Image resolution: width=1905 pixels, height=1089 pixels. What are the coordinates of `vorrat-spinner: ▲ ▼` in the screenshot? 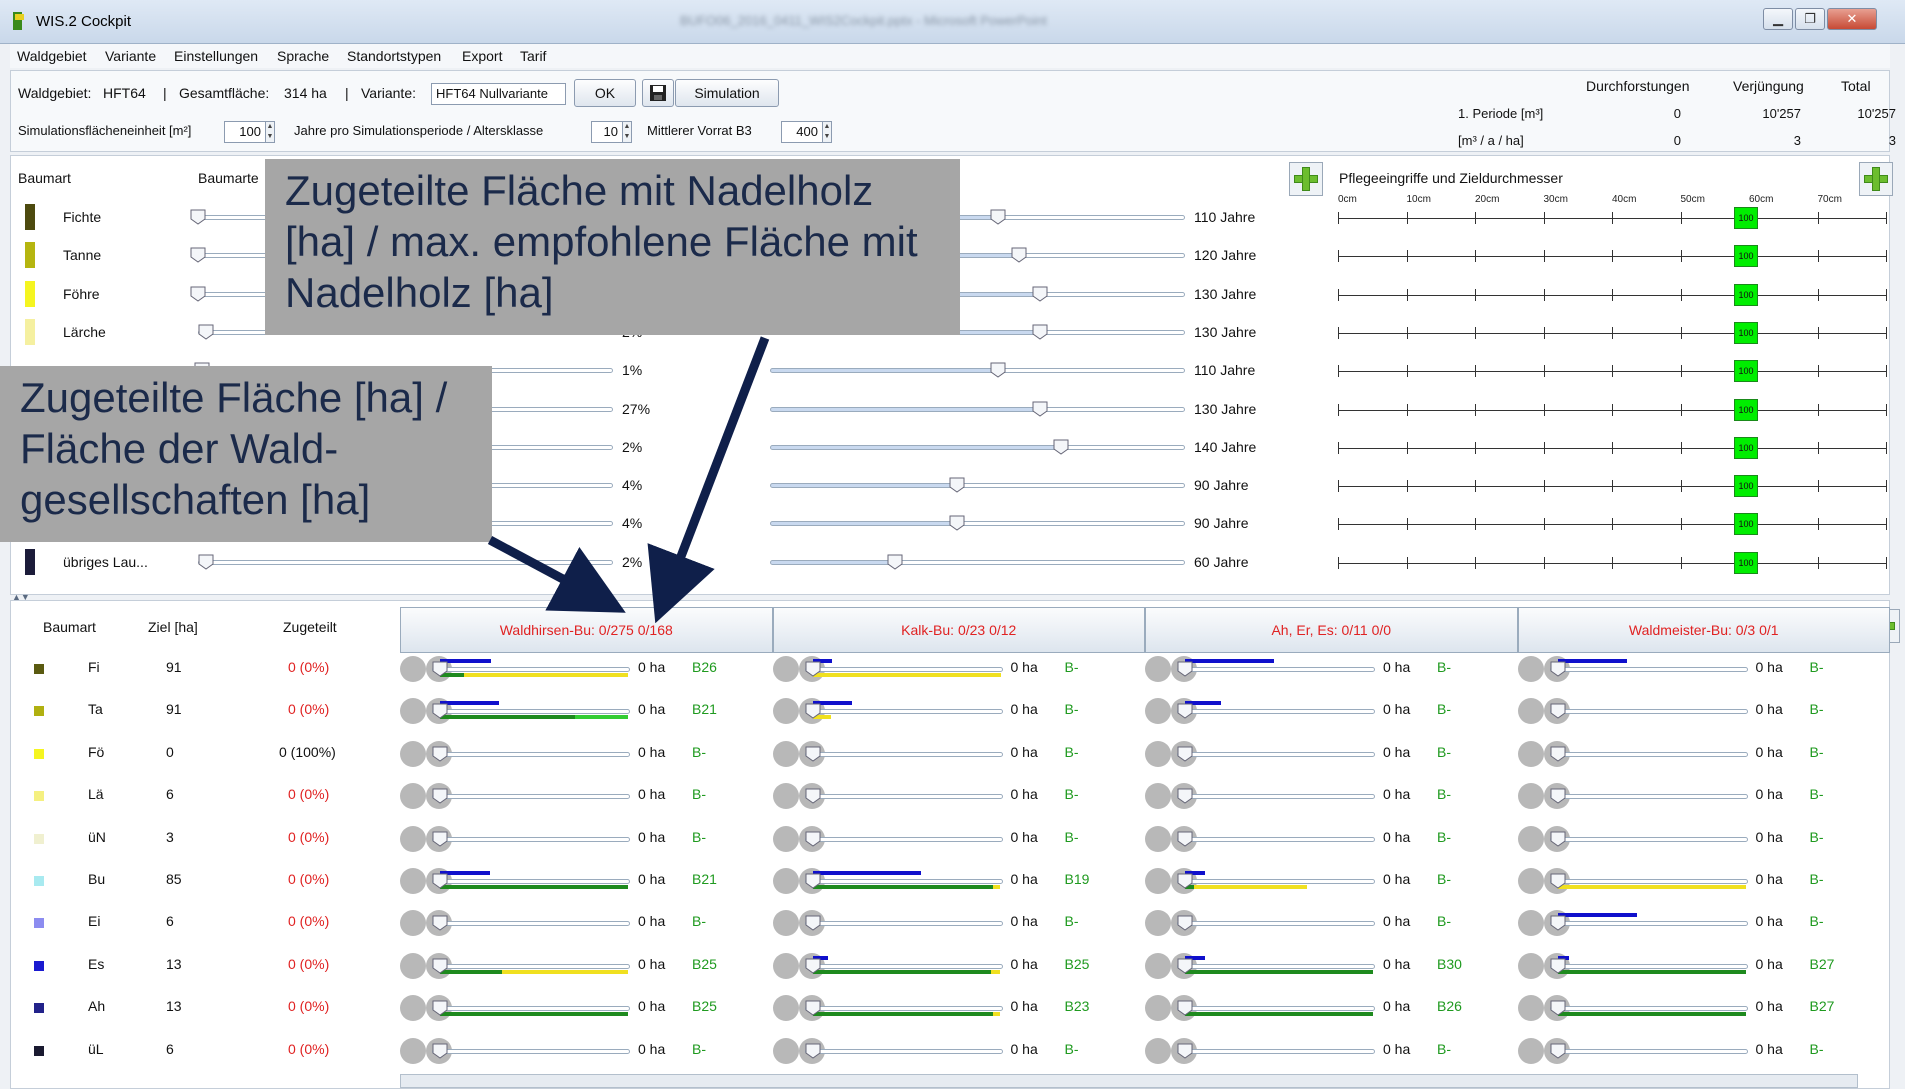 It's located at (827, 132).